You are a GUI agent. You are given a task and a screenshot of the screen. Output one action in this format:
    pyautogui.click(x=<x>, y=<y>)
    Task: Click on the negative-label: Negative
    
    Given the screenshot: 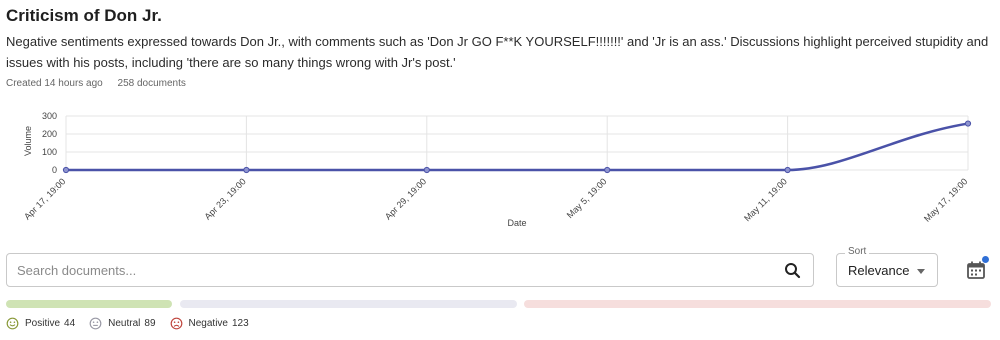 What is the action you would take?
    pyautogui.click(x=208, y=323)
    